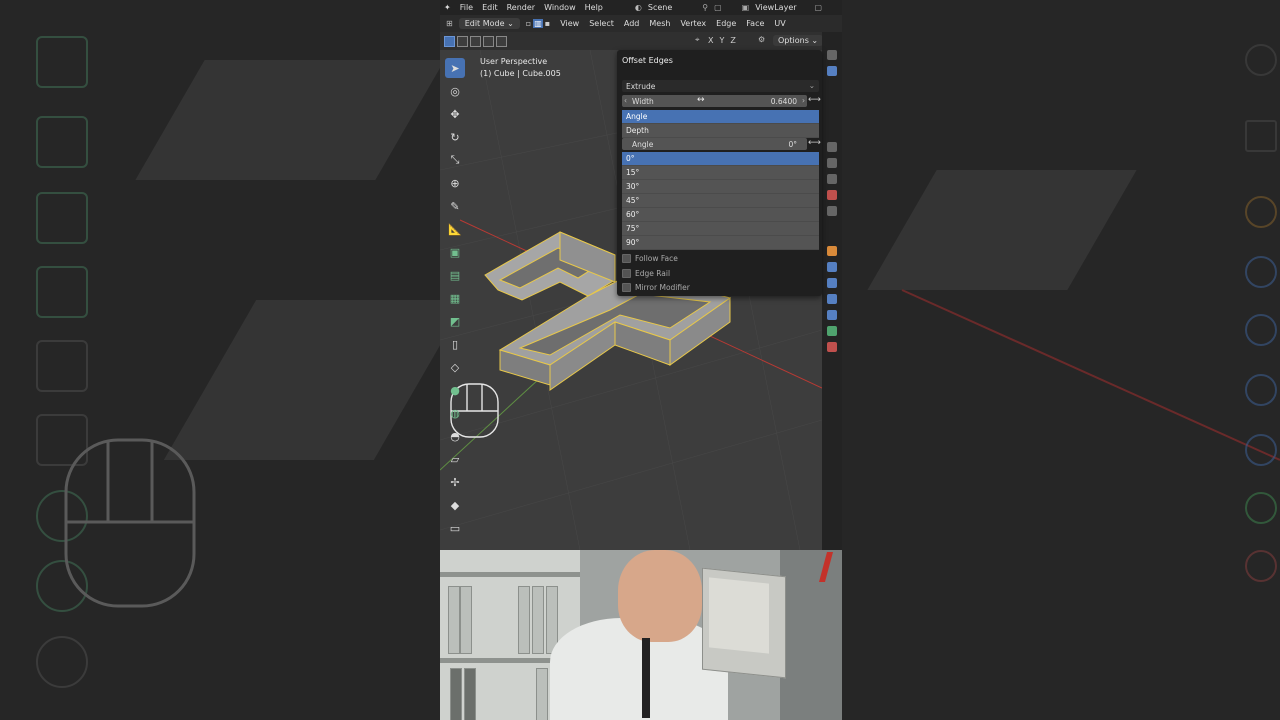 The width and height of the screenshot is (1280, 720). Describe the element at coordinates (560, 7) in the screenshot. I see `menu-window: Window` at that location.